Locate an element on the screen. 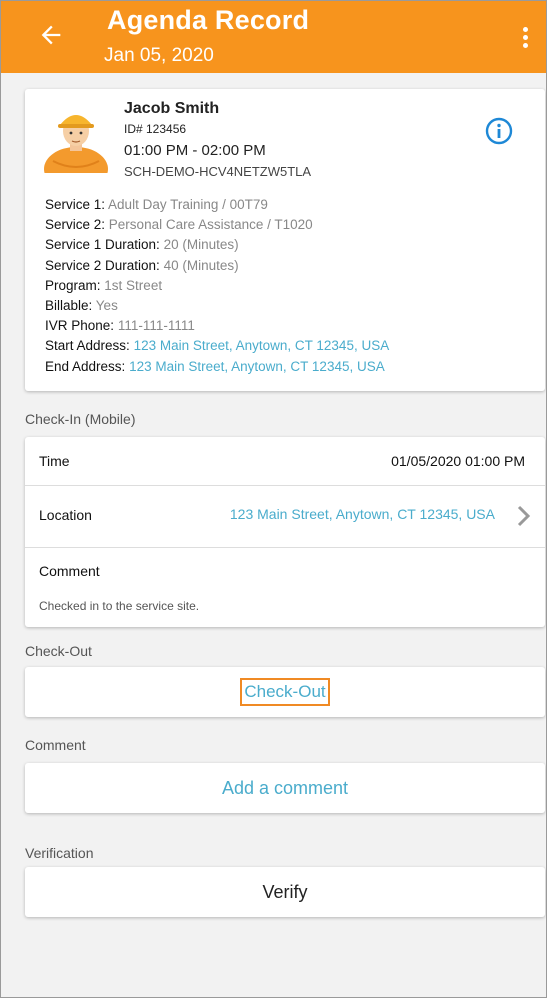 The width and height of the screenshot is (547, 998). add-comment-label: Add a comment is located at coordinates (285, 787).